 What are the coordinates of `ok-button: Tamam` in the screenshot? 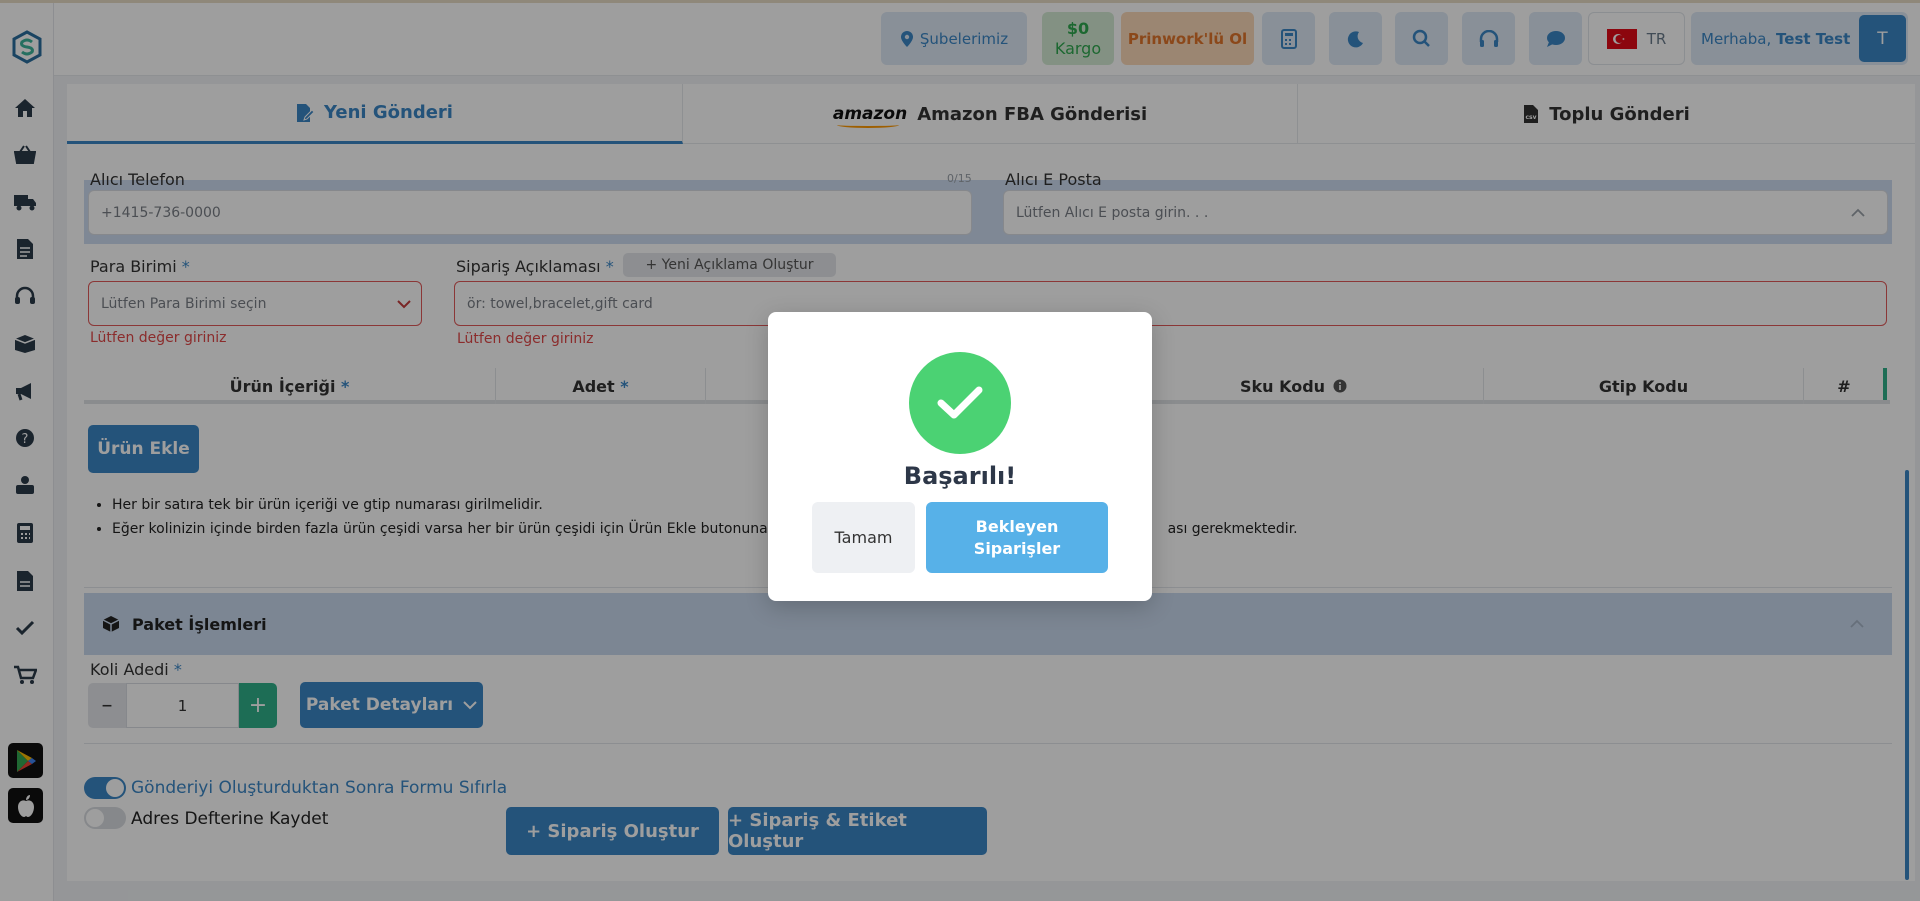 It's located at (863, 537).